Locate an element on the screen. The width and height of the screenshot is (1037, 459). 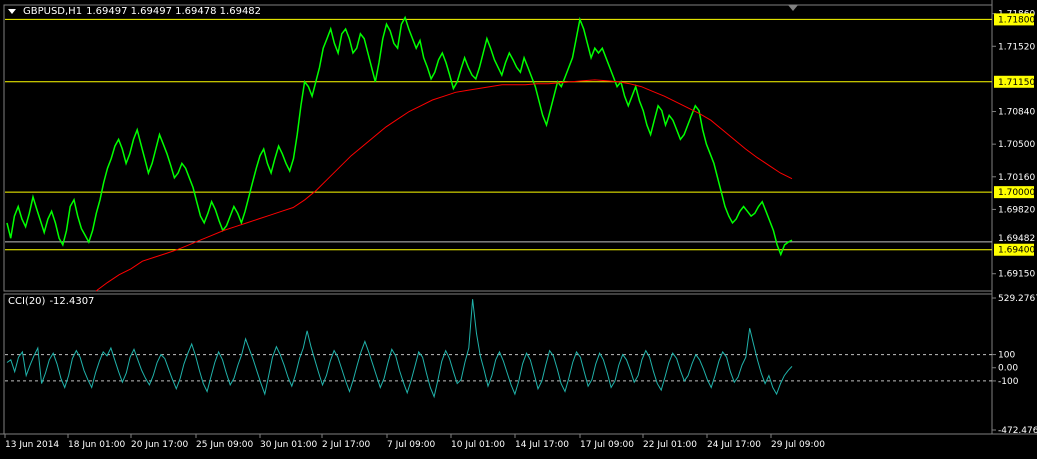
ohlc-readout: 1.69497 1.69497 1.69478 1.69482 is located at coordinates (174, 11).